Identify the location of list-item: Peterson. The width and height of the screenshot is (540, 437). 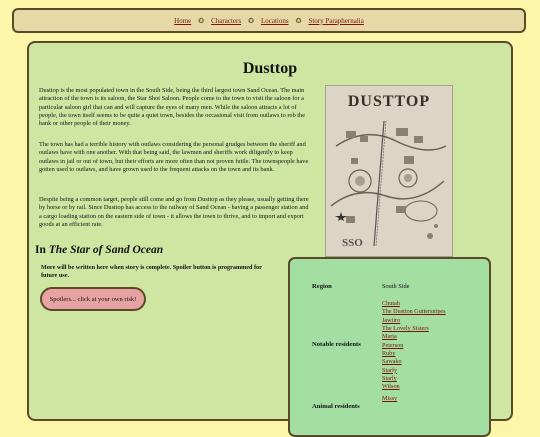
(414, 346).